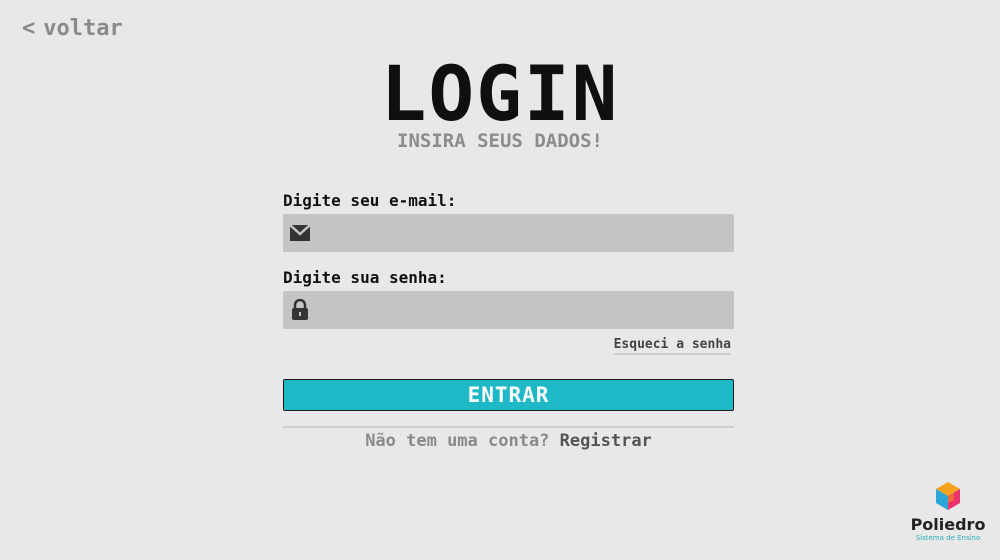 This screenshot has width=1000, height=560. Describe the element at coordinates (370, 200) in the screenshot. I see `email-label: Digite seu e-mail:` at that location.